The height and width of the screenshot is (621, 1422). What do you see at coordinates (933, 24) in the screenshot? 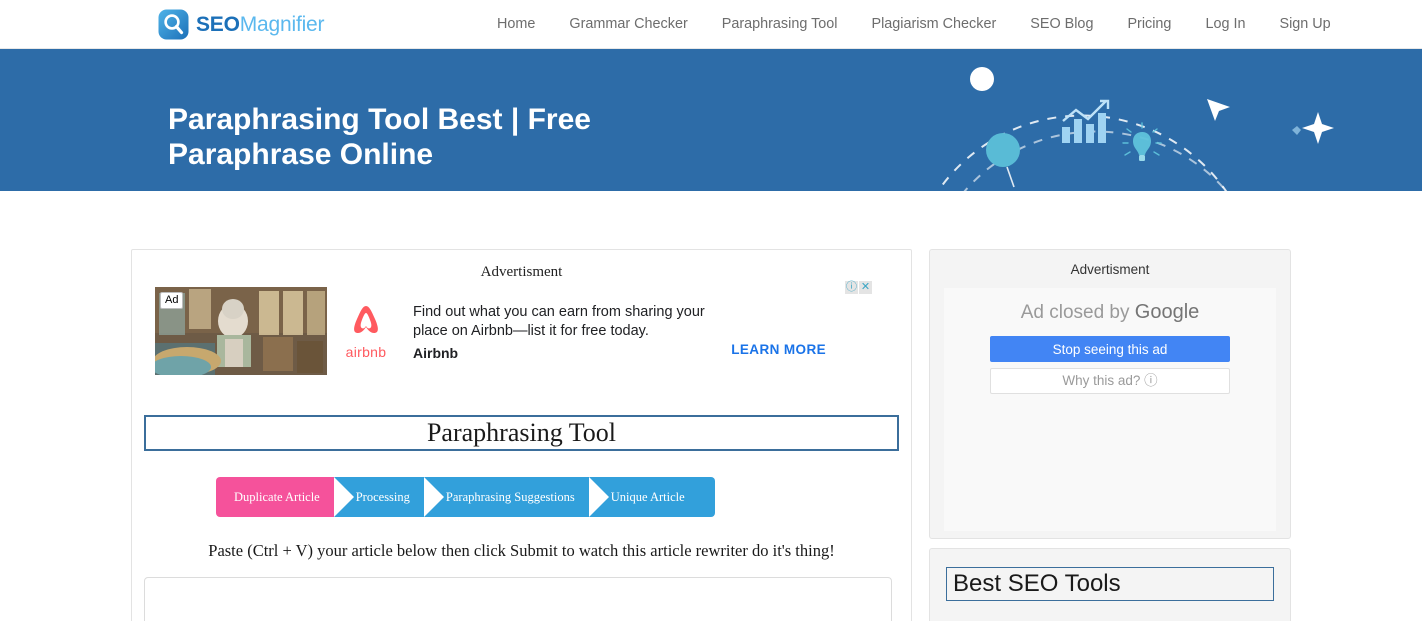
I see `nav-item-plagiarism-checker: Plagiarism Checker` at bounding box center [933, 24].